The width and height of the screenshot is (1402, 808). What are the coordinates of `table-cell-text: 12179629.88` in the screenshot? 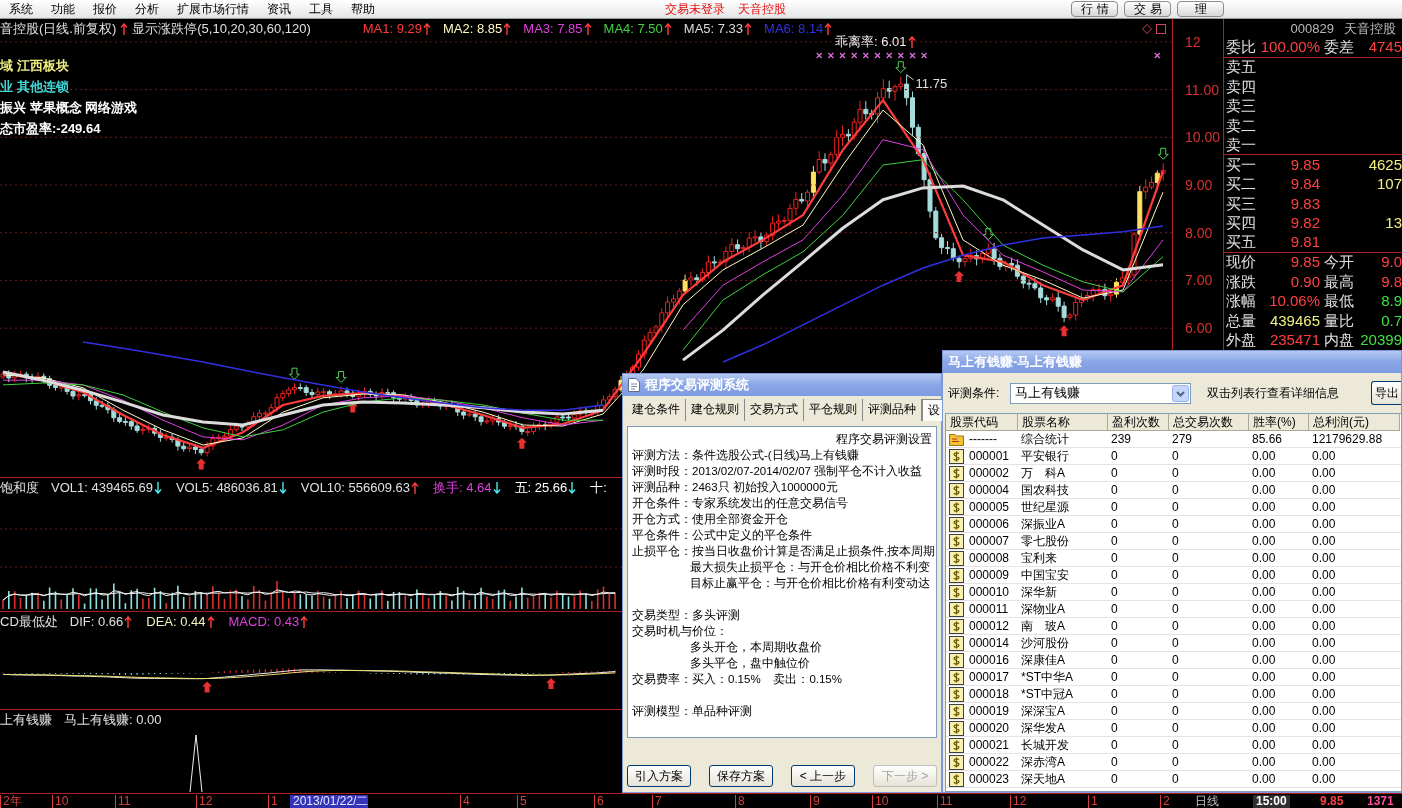 It's located at (1347, 439).